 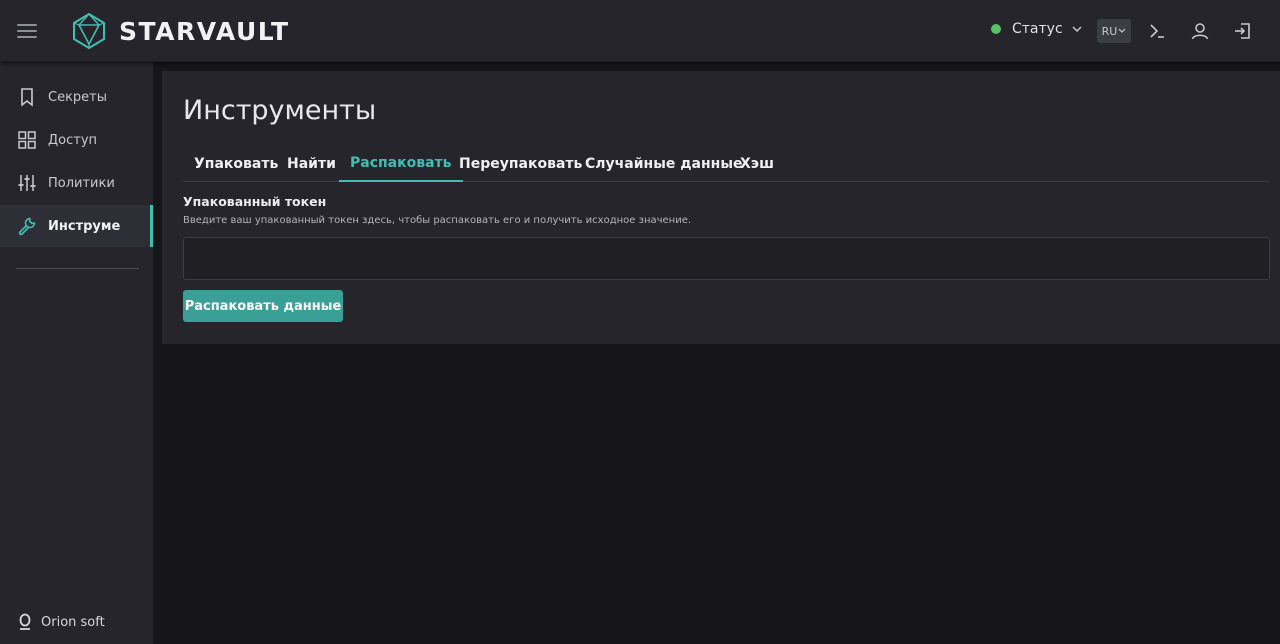 What do you see at coordinates (280, 110) in the screenshot?
I see `page-title: Инструменты` at bounding box center [280, 110].